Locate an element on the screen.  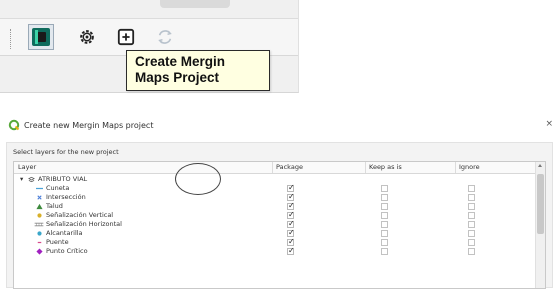
layer-name: Señalización Vertical is located at coordinates (80, 215).